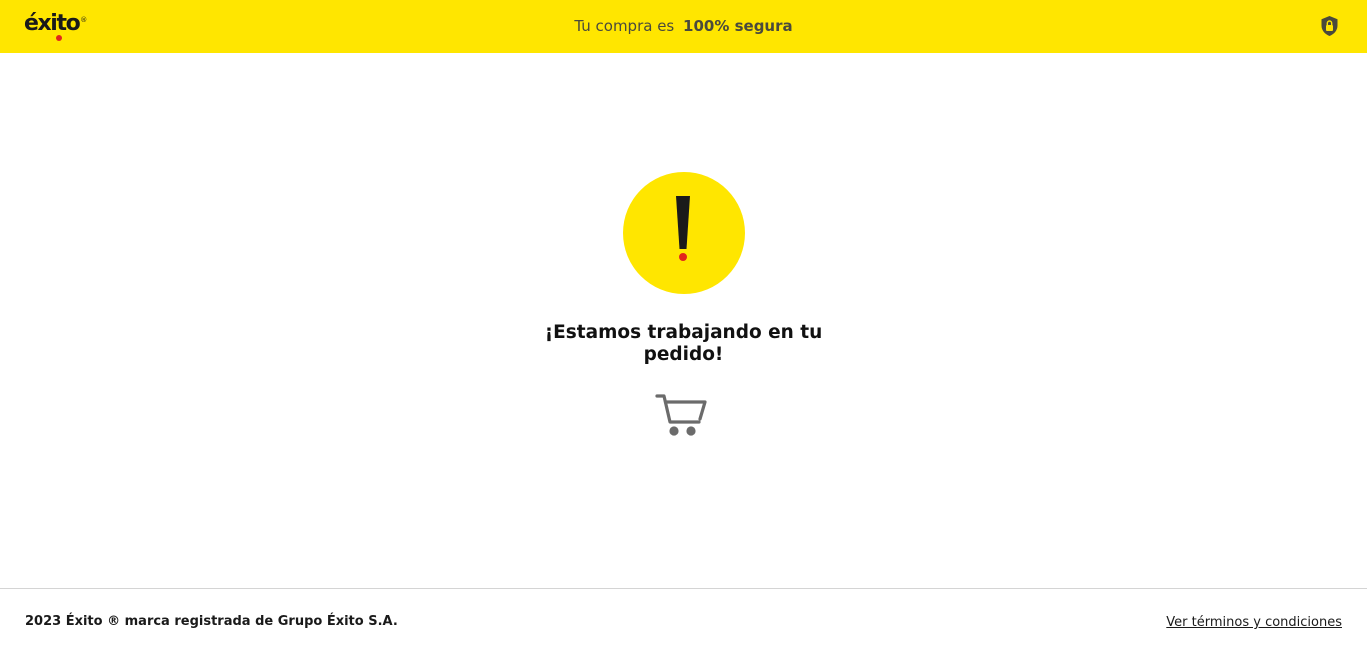 The height and width of the screenshot is (656, 1367). I want to click on secure-purchase-message: Tu compra es 100% segura, so click(683, 26).